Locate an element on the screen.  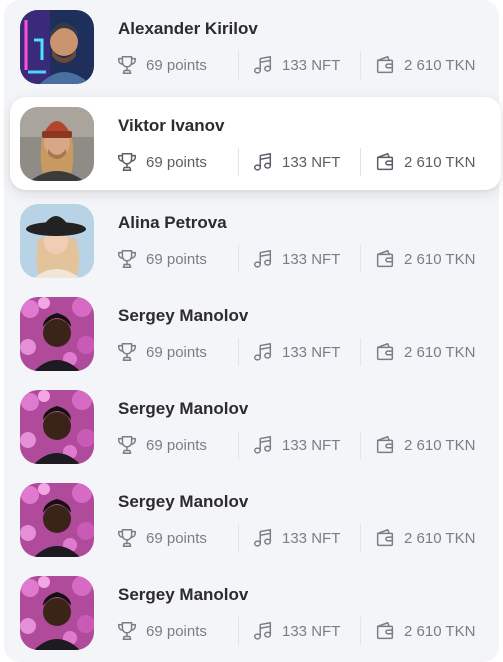
user-name: Alexander Kirilov is located at coordinates (188, 28).